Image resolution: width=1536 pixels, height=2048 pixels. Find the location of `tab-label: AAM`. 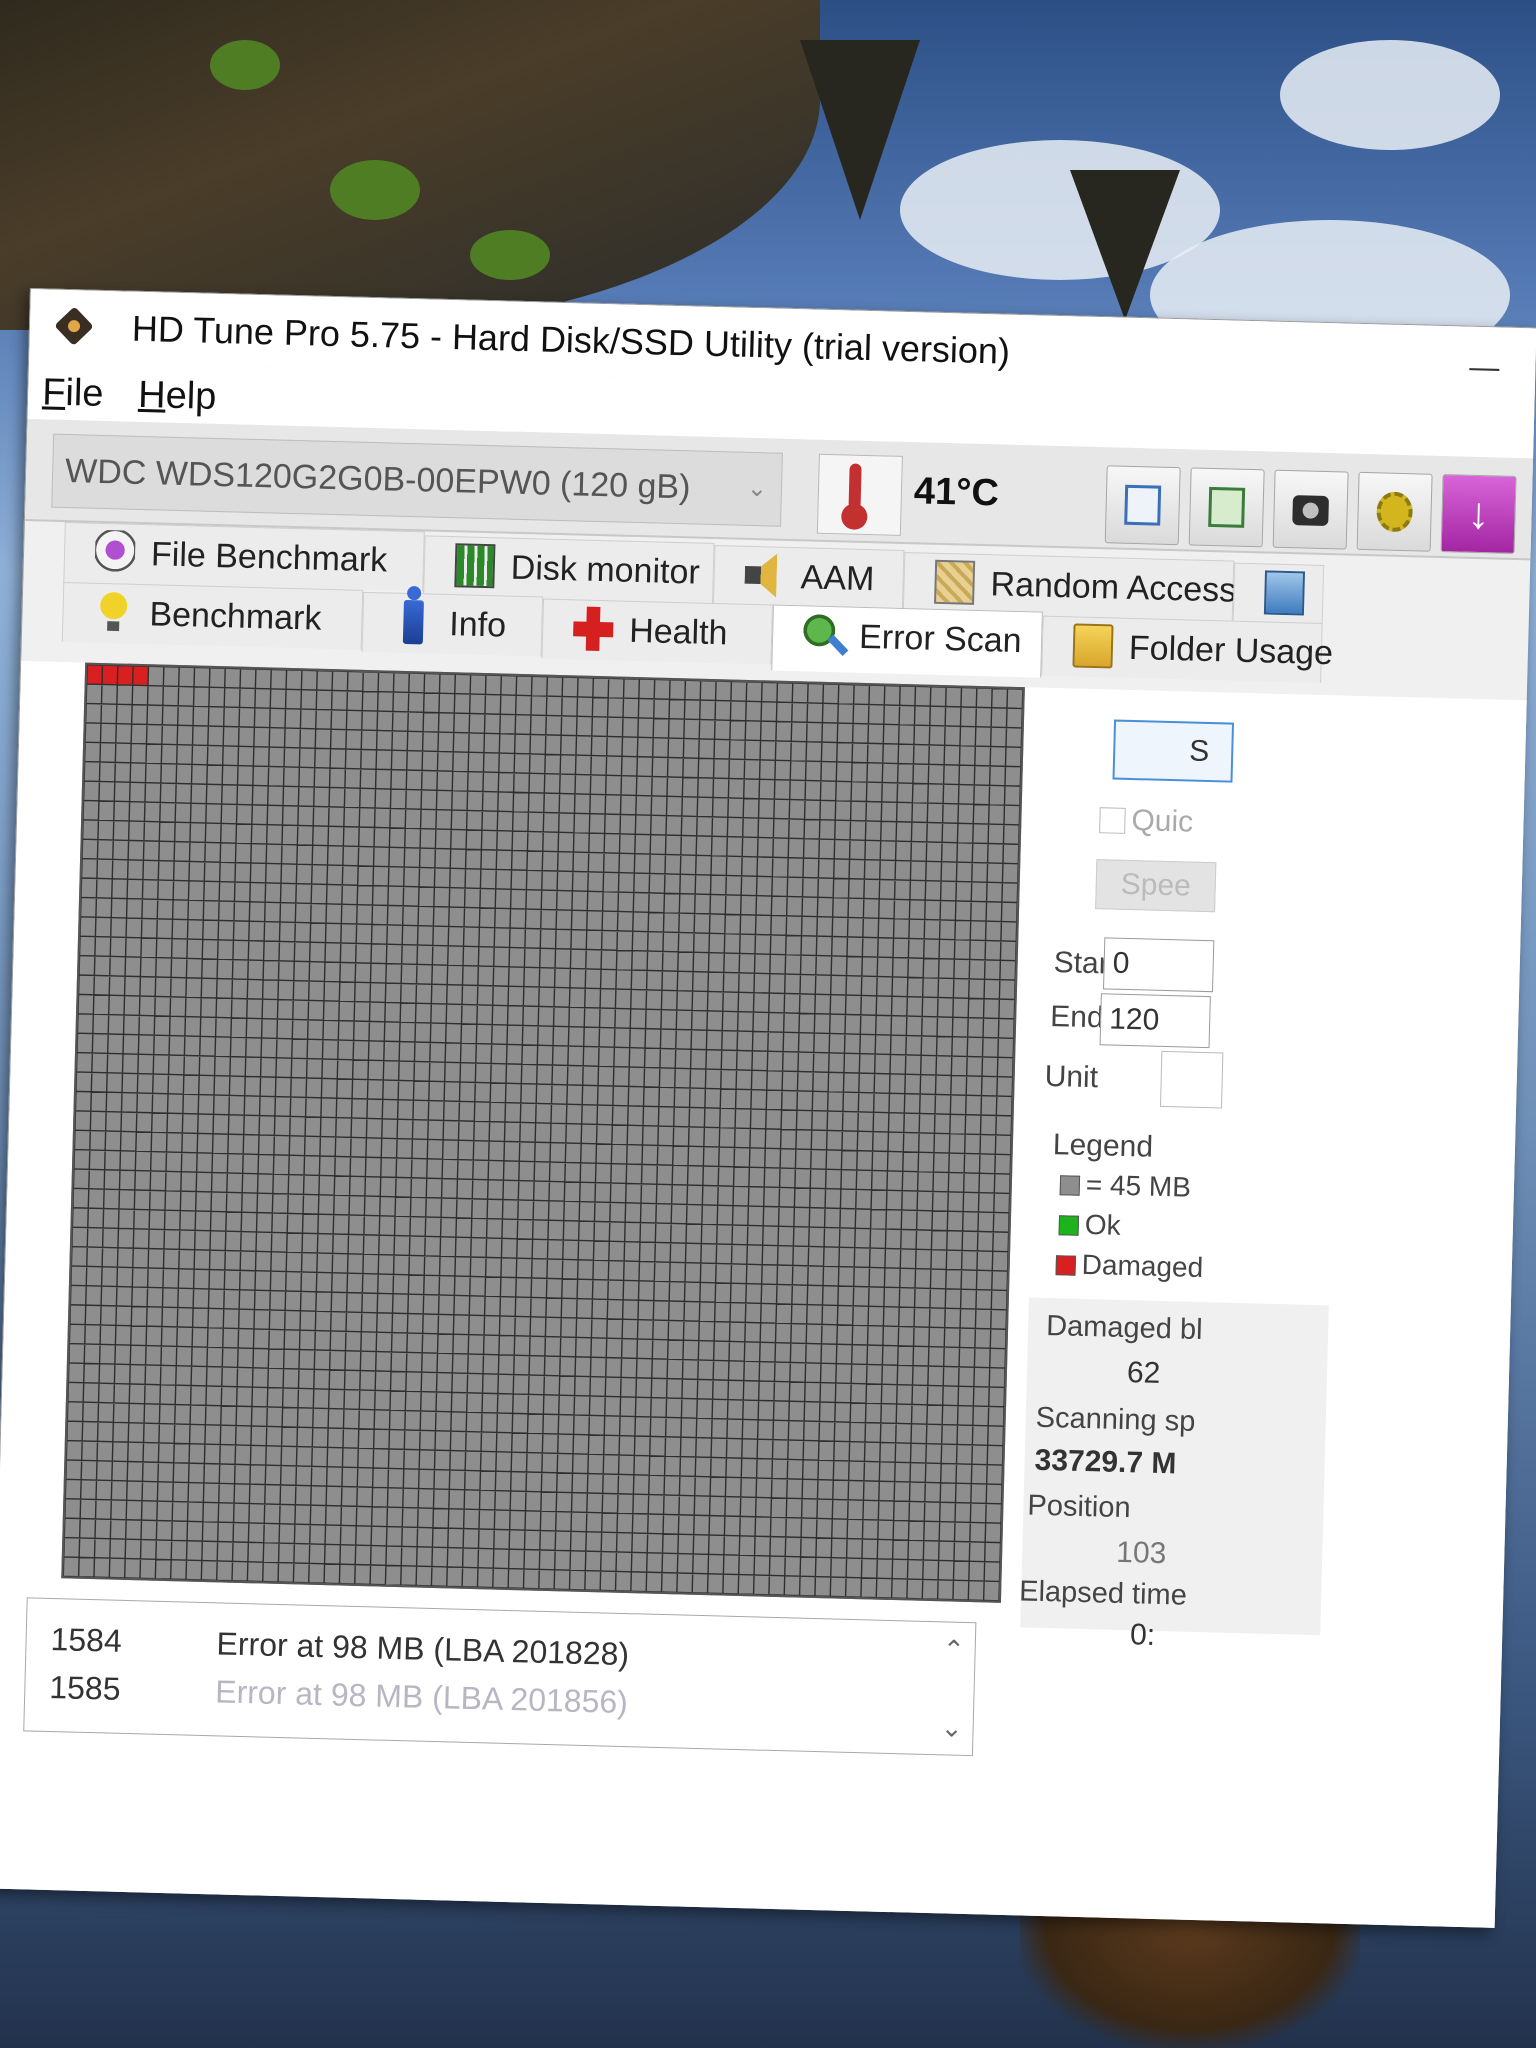

tab-label: AAM is located at coordinates (837, 578).